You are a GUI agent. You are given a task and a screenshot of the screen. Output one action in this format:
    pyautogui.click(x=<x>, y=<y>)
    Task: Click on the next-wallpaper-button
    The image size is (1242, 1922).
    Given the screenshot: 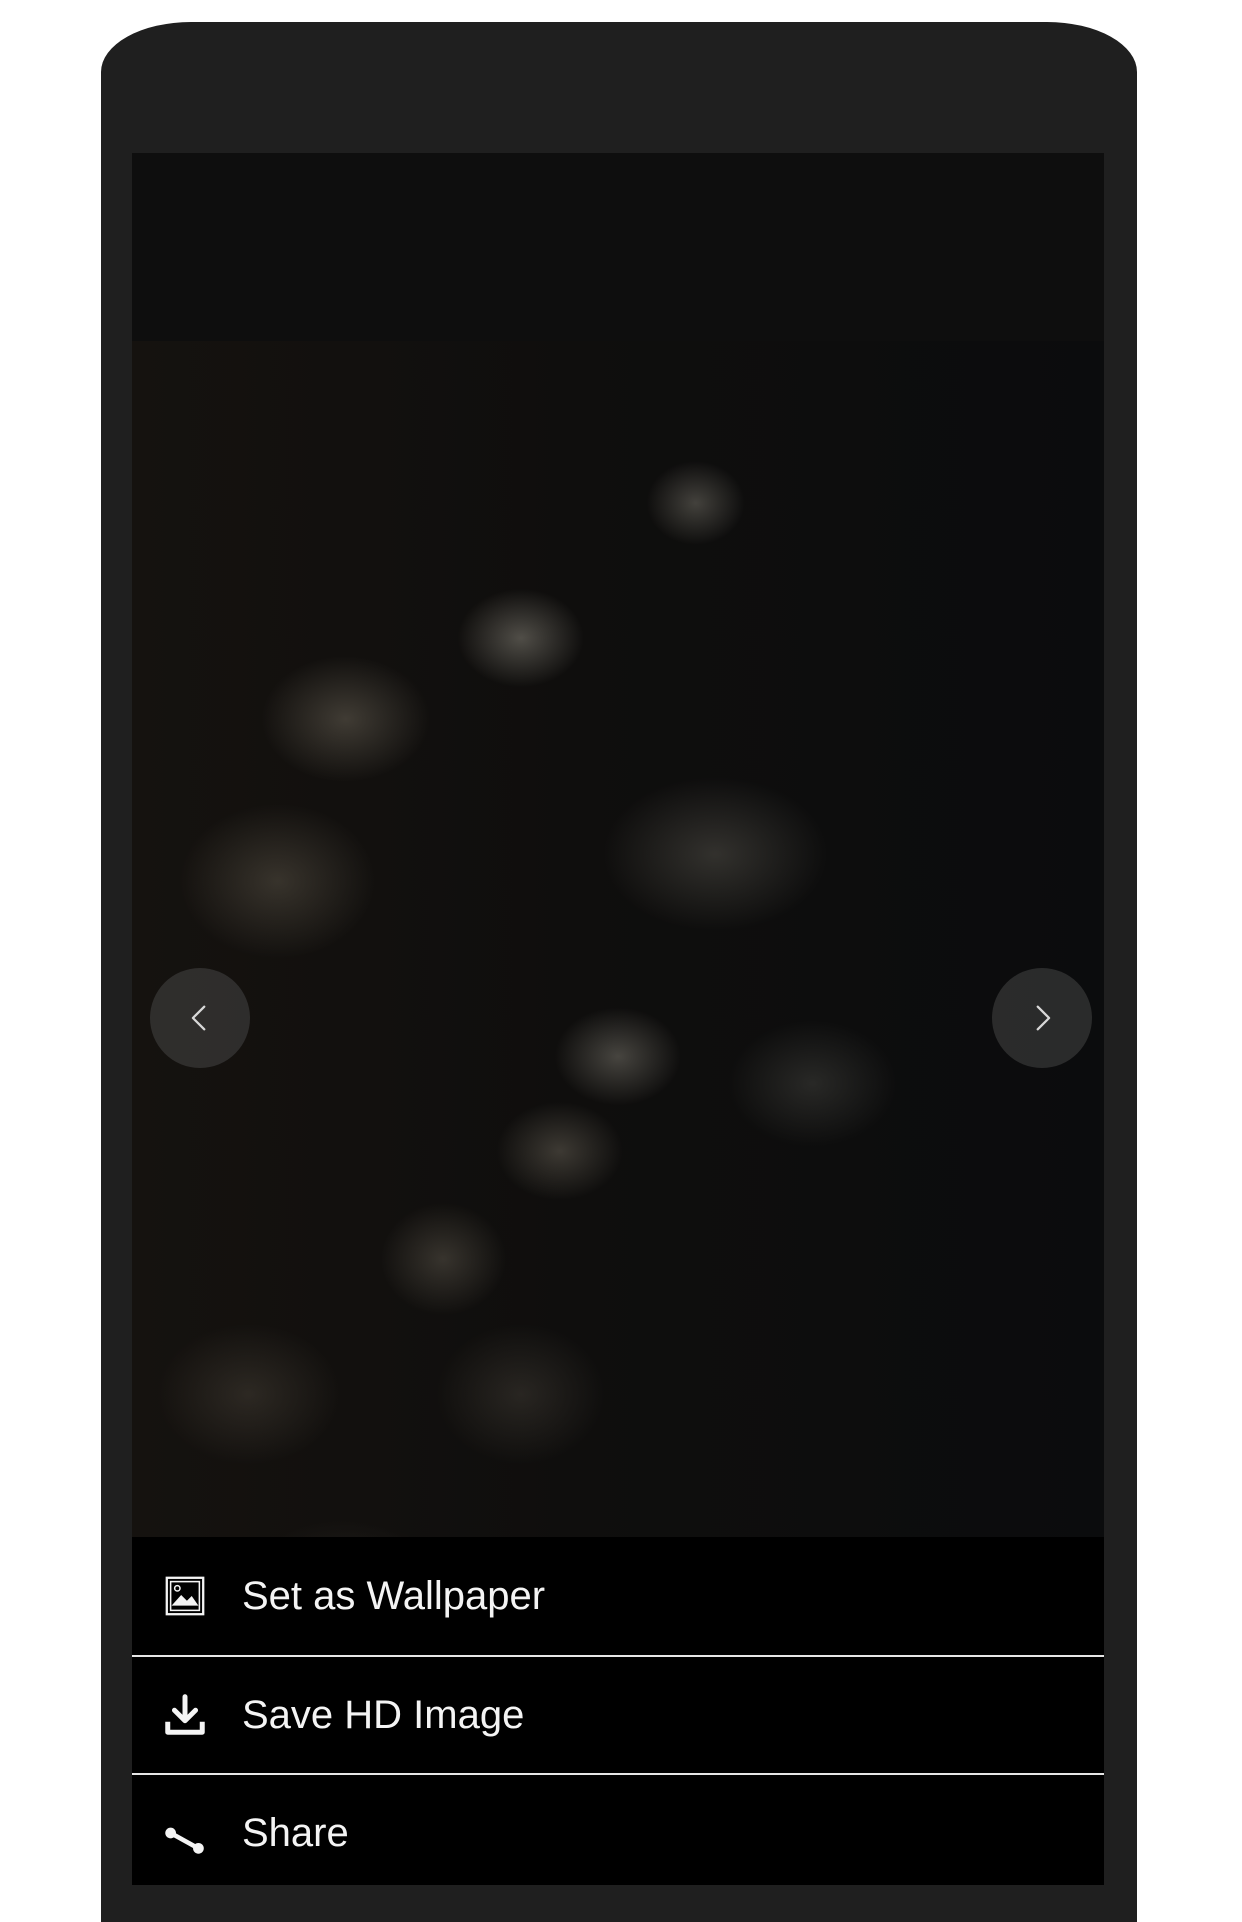 What is the action you would take?
    pyautogui.click(x=1042, y=1018)
    